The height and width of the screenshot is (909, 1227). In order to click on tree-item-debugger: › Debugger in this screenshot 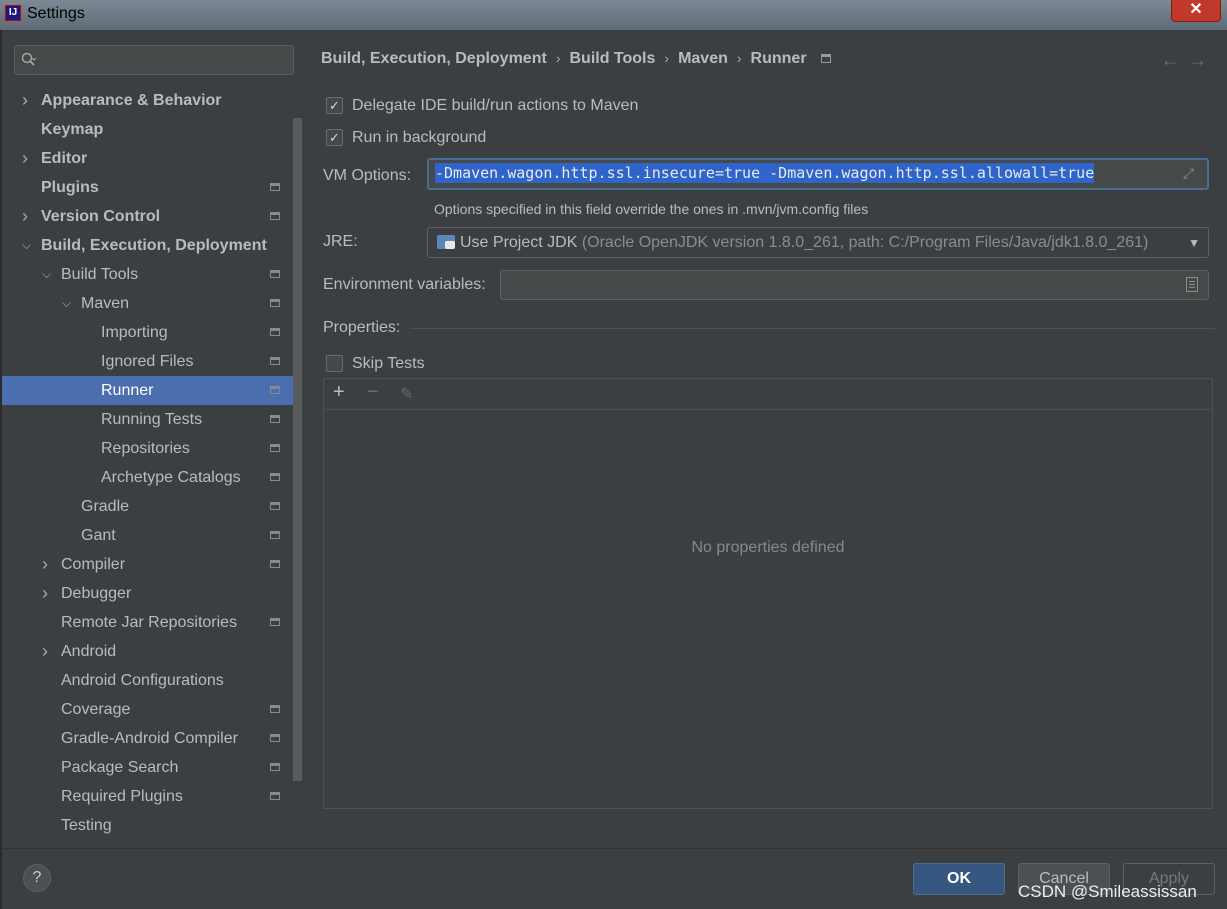, I will do `click(152, 593)`.